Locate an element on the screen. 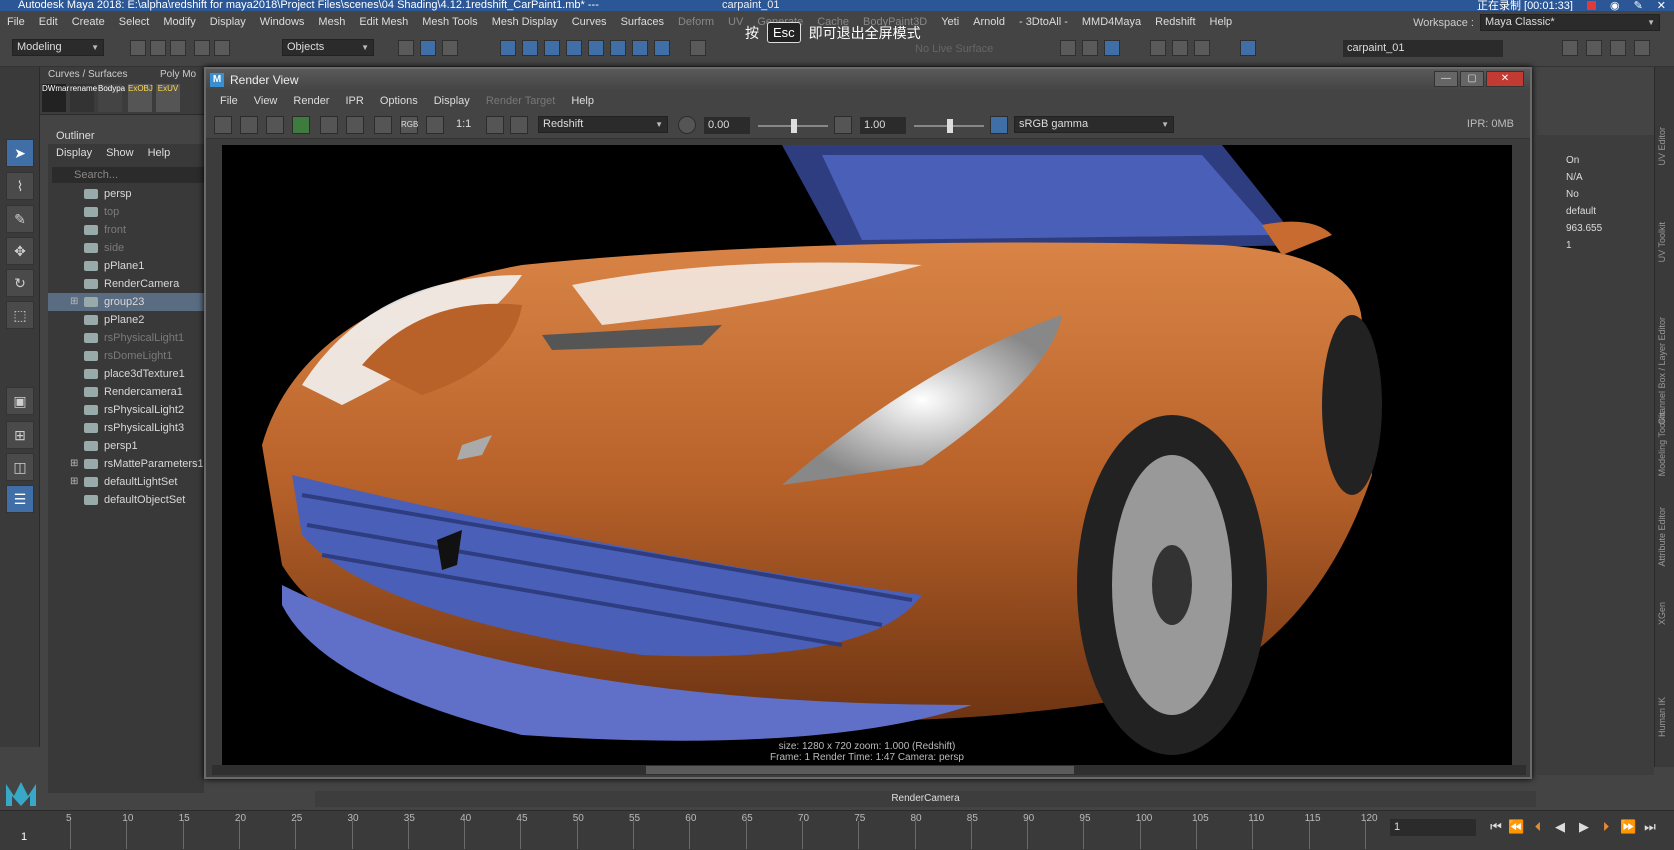 The image size is (1674, 850). menu-arnold: Arnold is located at coordinates (989, 22).